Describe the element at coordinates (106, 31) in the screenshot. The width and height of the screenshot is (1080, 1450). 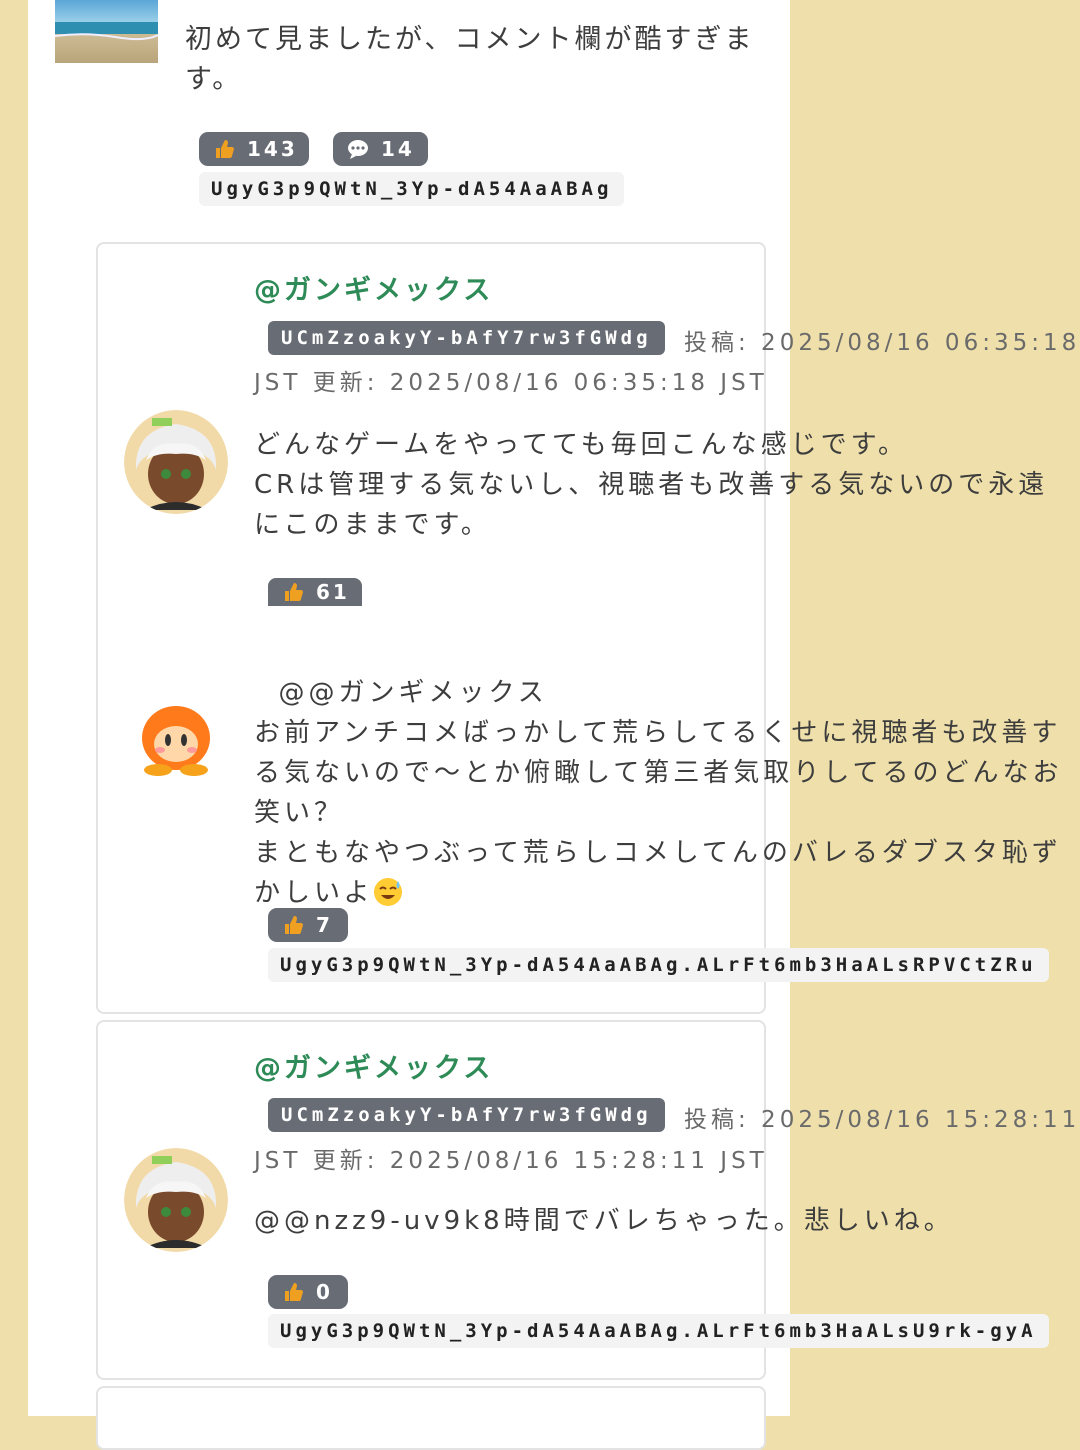
I see `beach-thumbnail` at that location.